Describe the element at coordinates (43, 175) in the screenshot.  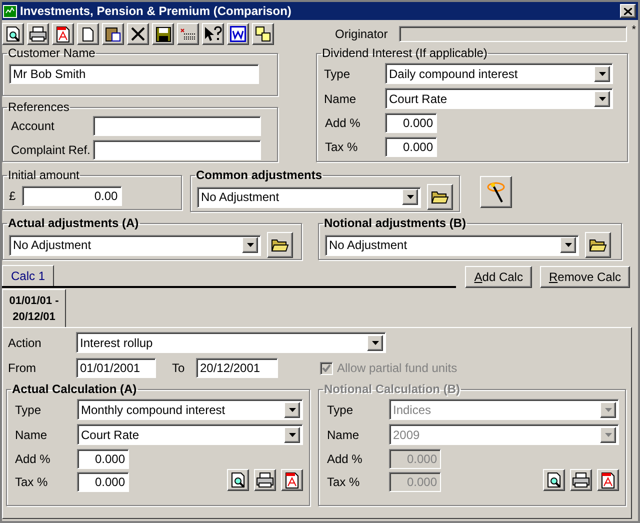
I see `group-title: Initial amount` at that location.